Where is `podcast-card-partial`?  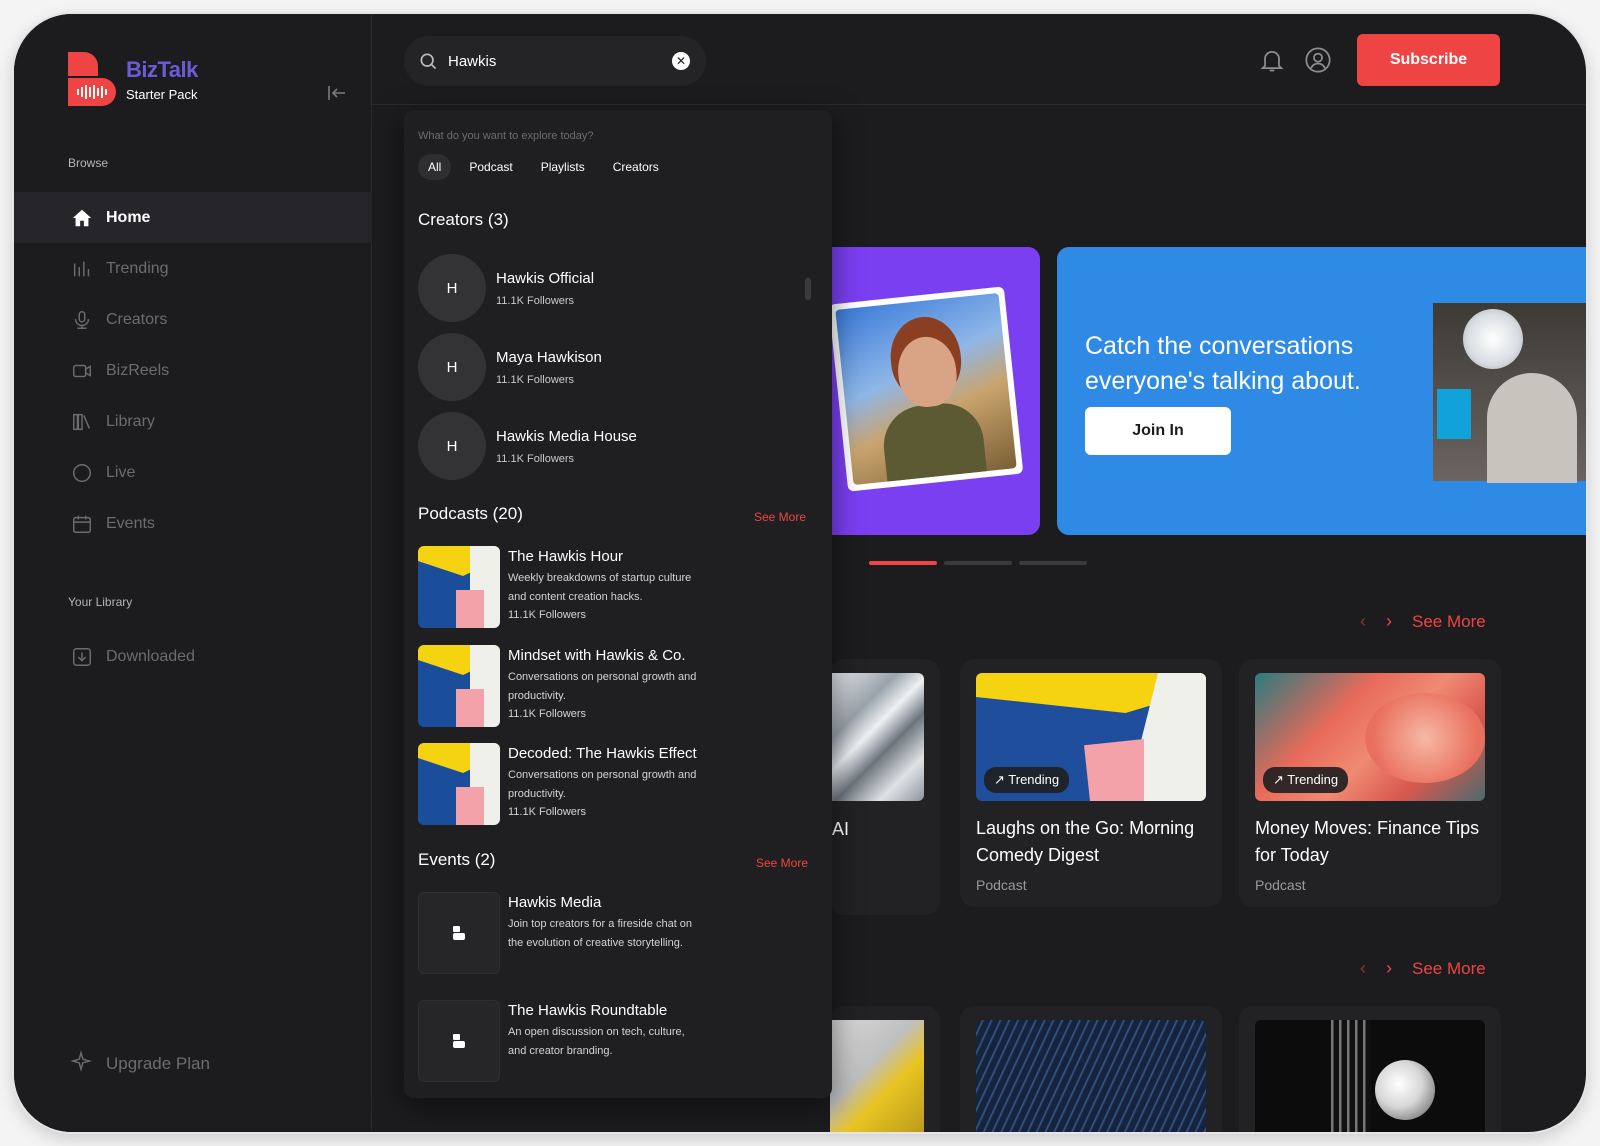
podcast-card-partial is located at coordinates (885, 1069).